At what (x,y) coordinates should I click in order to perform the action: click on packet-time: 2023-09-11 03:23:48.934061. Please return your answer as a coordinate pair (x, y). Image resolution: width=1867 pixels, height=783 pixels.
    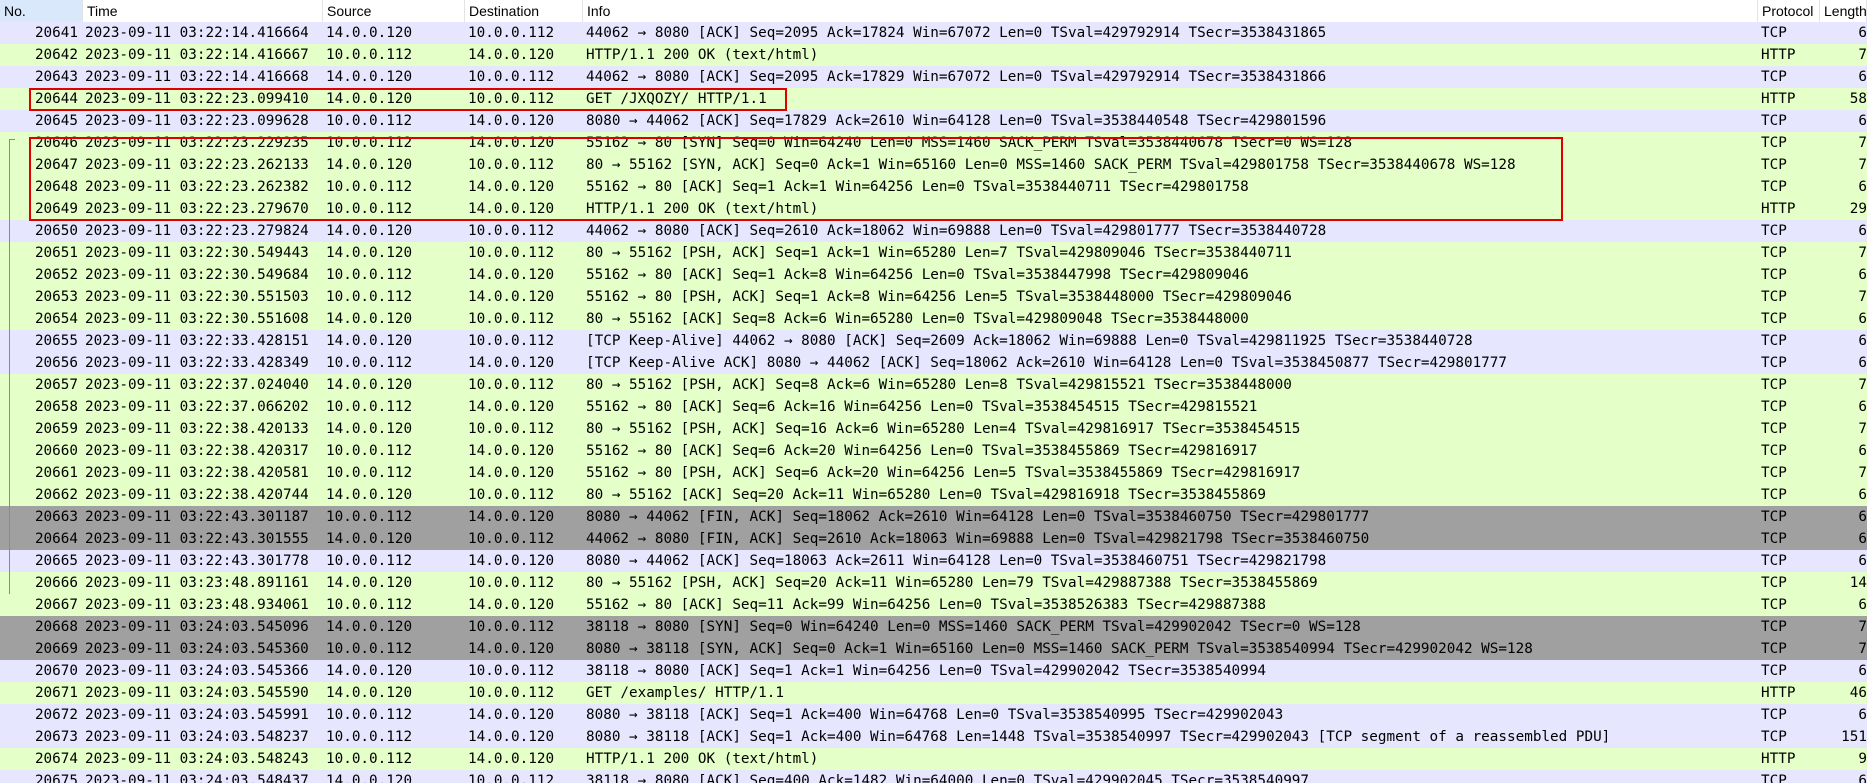
    Looking at the image, I should click on (197, 605).